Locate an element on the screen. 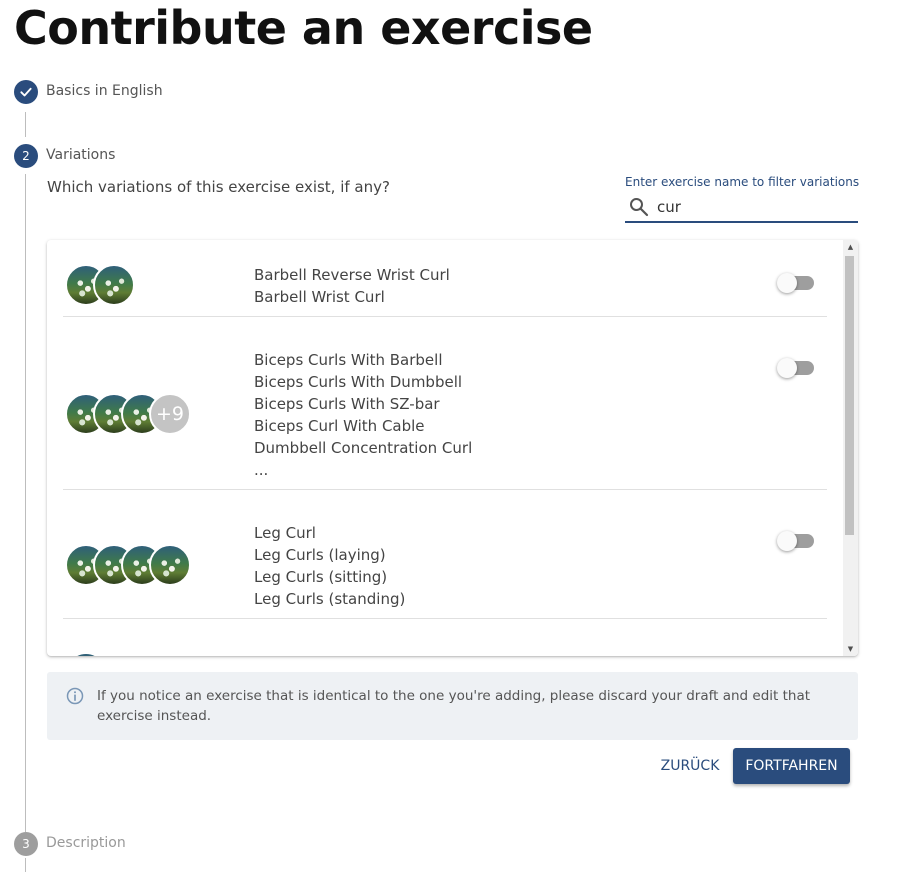 The height and width of the screenshot is (872, 900). scroll-down-arrow-icon: ▼ is located at coordinates (850, 649).